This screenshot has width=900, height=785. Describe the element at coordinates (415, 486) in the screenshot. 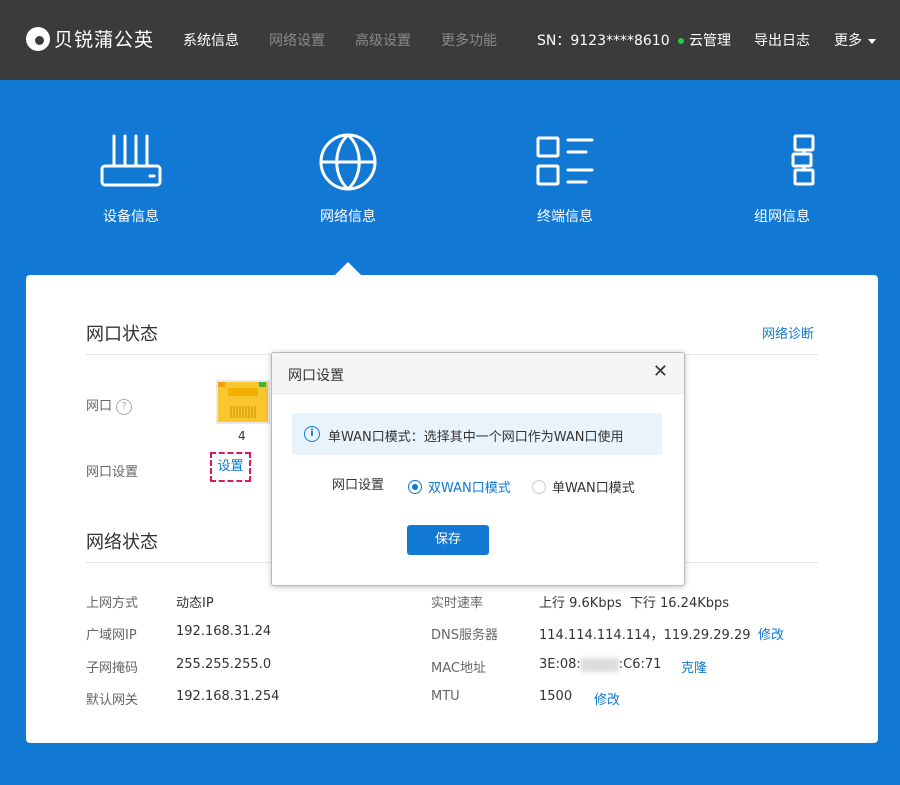

I see `radio-checked-icon` at that location.